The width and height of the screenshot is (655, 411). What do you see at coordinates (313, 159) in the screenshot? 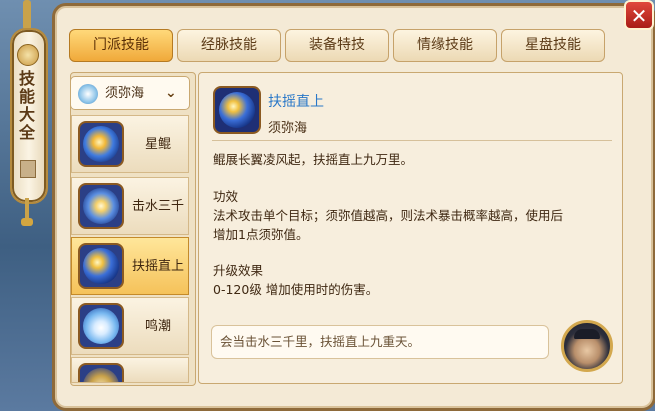
I see `skill-flavor-text: 鲲展长翼凌风起，扶摇直上九万里。` at bounding box center [313, 159].